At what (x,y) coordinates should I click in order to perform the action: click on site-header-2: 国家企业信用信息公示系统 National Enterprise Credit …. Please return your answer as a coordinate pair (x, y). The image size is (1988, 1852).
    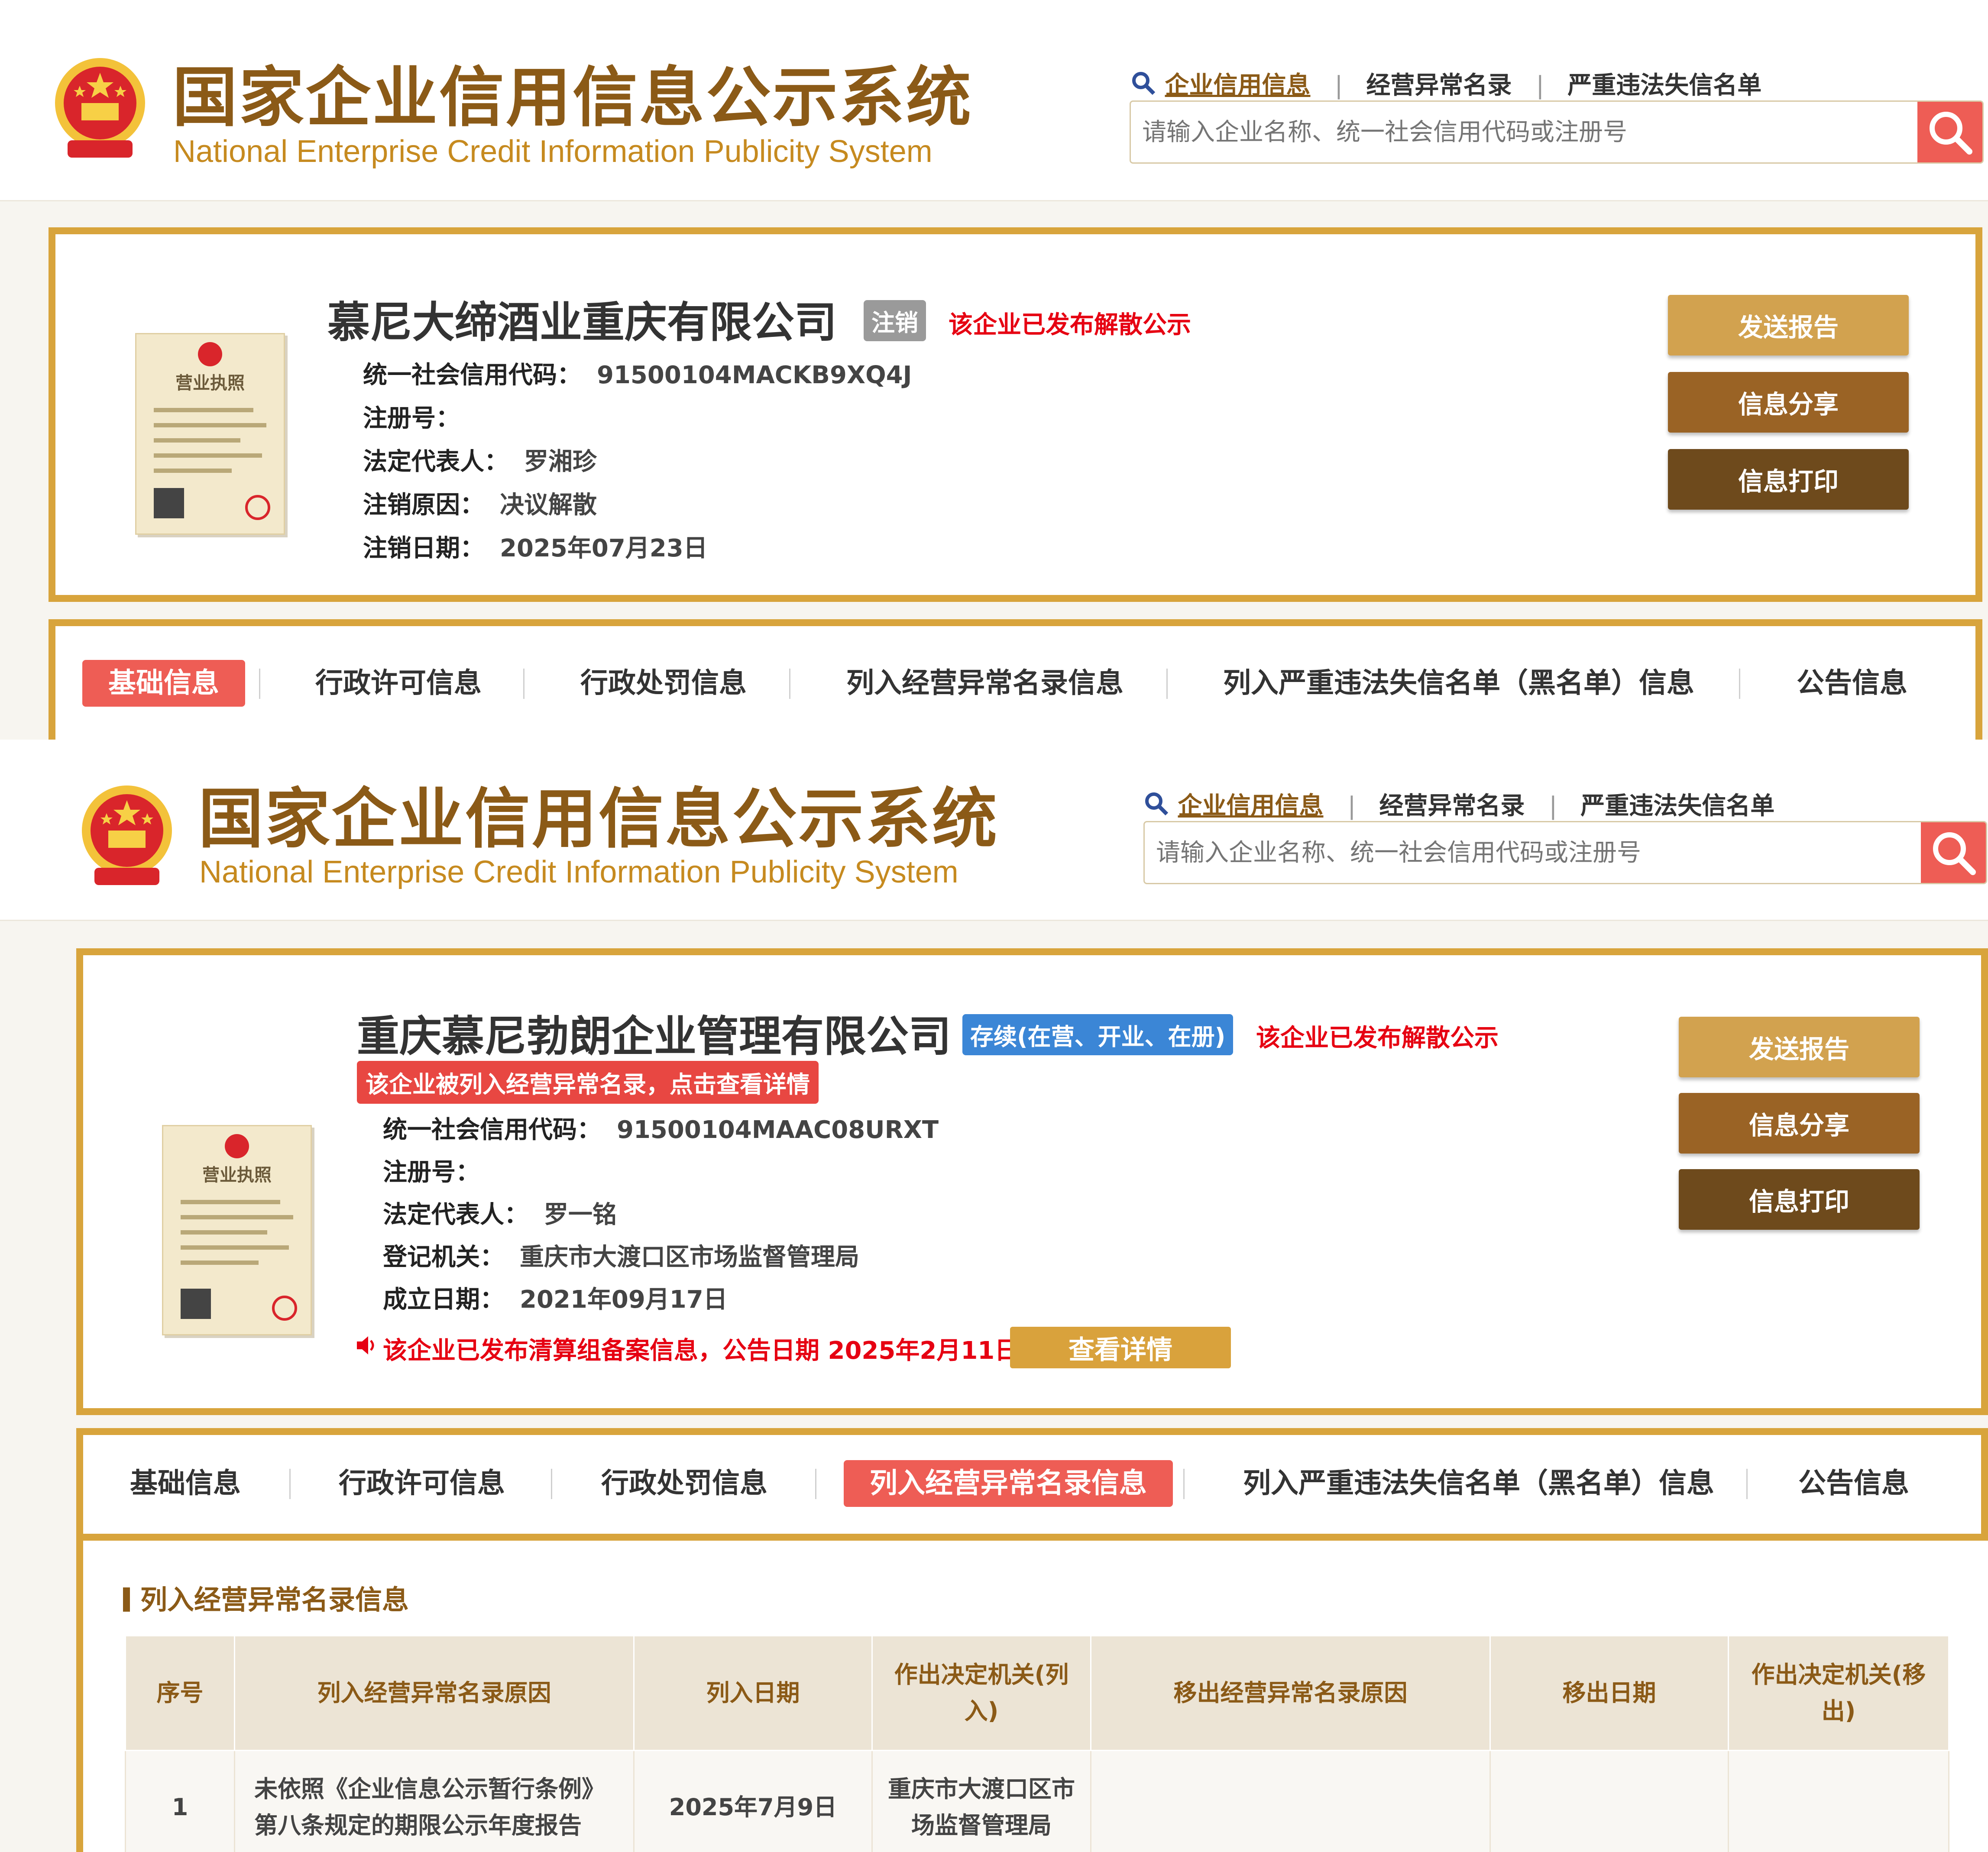
    Looking at the image, I should click on (994, 831).